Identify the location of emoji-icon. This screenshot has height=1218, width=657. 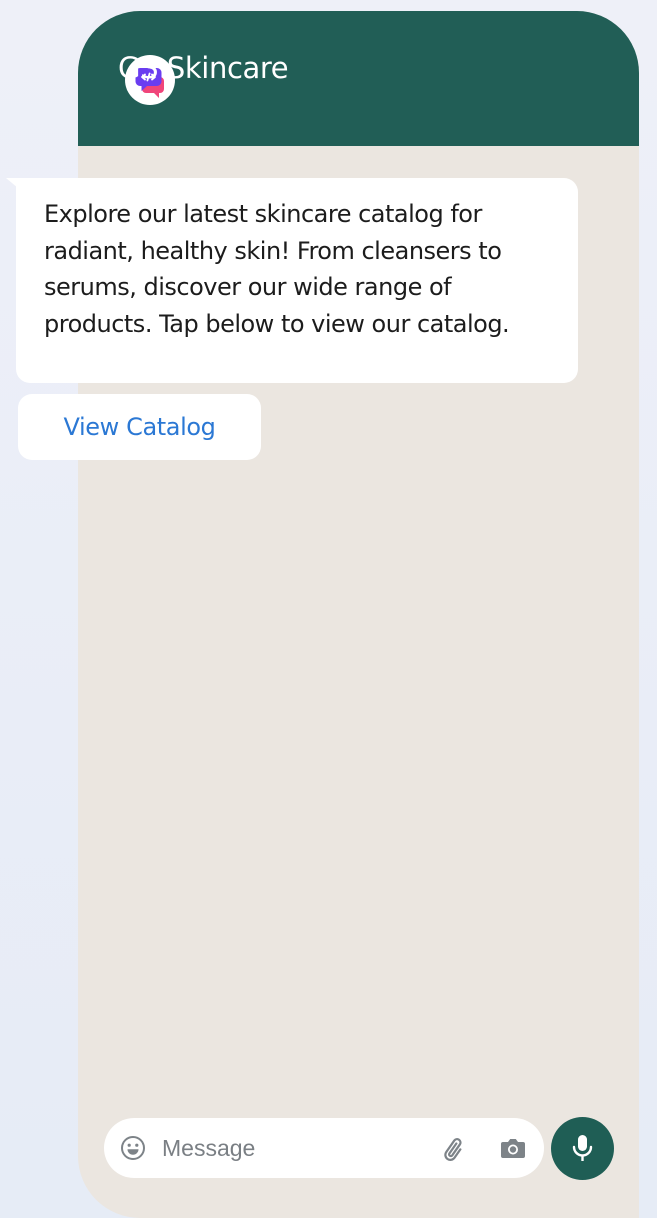
(133, 1148).